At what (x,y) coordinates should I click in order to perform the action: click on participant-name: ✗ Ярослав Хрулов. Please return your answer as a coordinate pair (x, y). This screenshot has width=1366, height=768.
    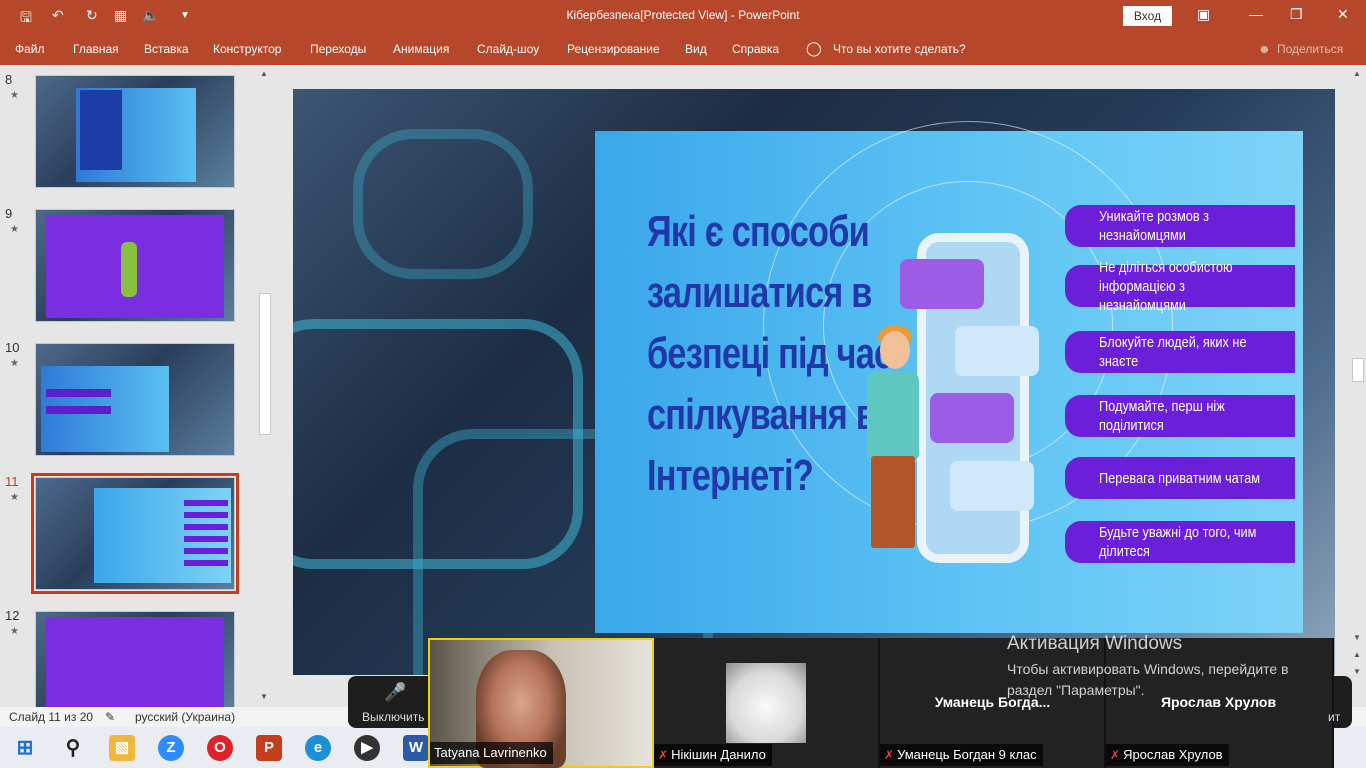
    Looking at the image, I should click on (1167, 755).